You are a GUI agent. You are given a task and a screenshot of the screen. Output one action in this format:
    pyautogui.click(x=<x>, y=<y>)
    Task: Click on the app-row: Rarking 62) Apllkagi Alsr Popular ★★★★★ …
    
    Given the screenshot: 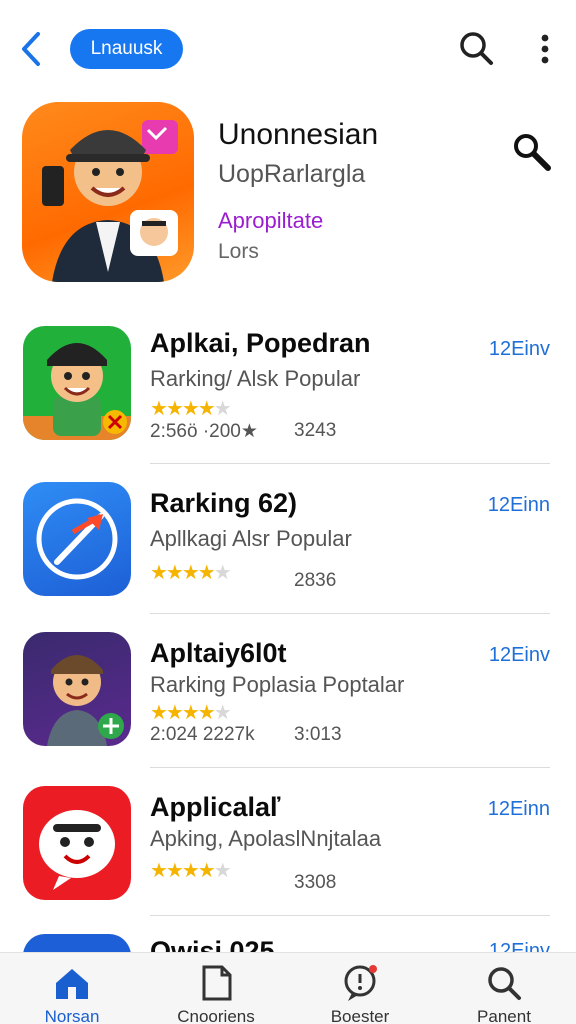 What is the action you would take?
    pyautogui.click(x=288, y=547)
    